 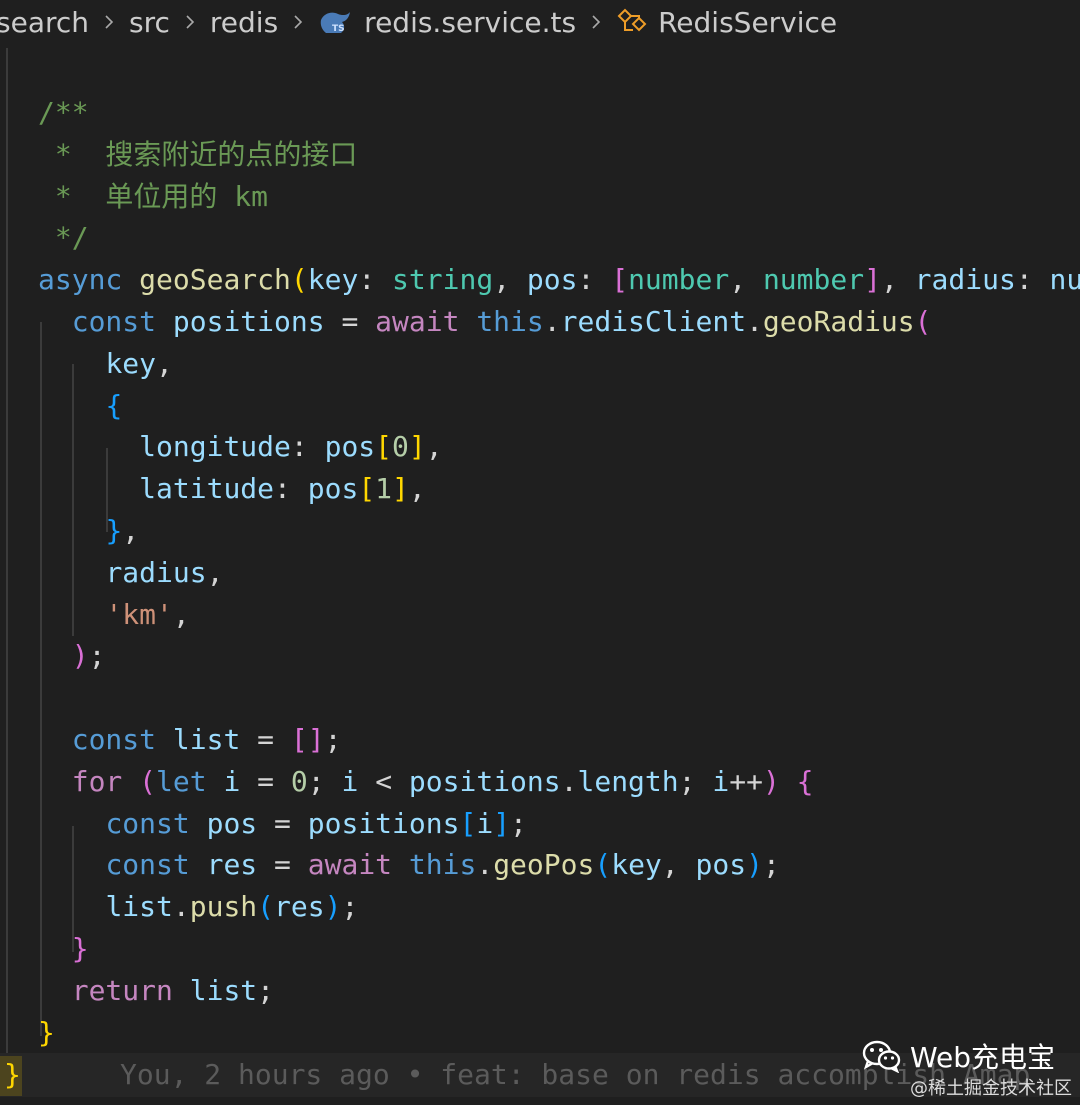 I want to click on code-line: const list = [];, so click(x=206, y=739).